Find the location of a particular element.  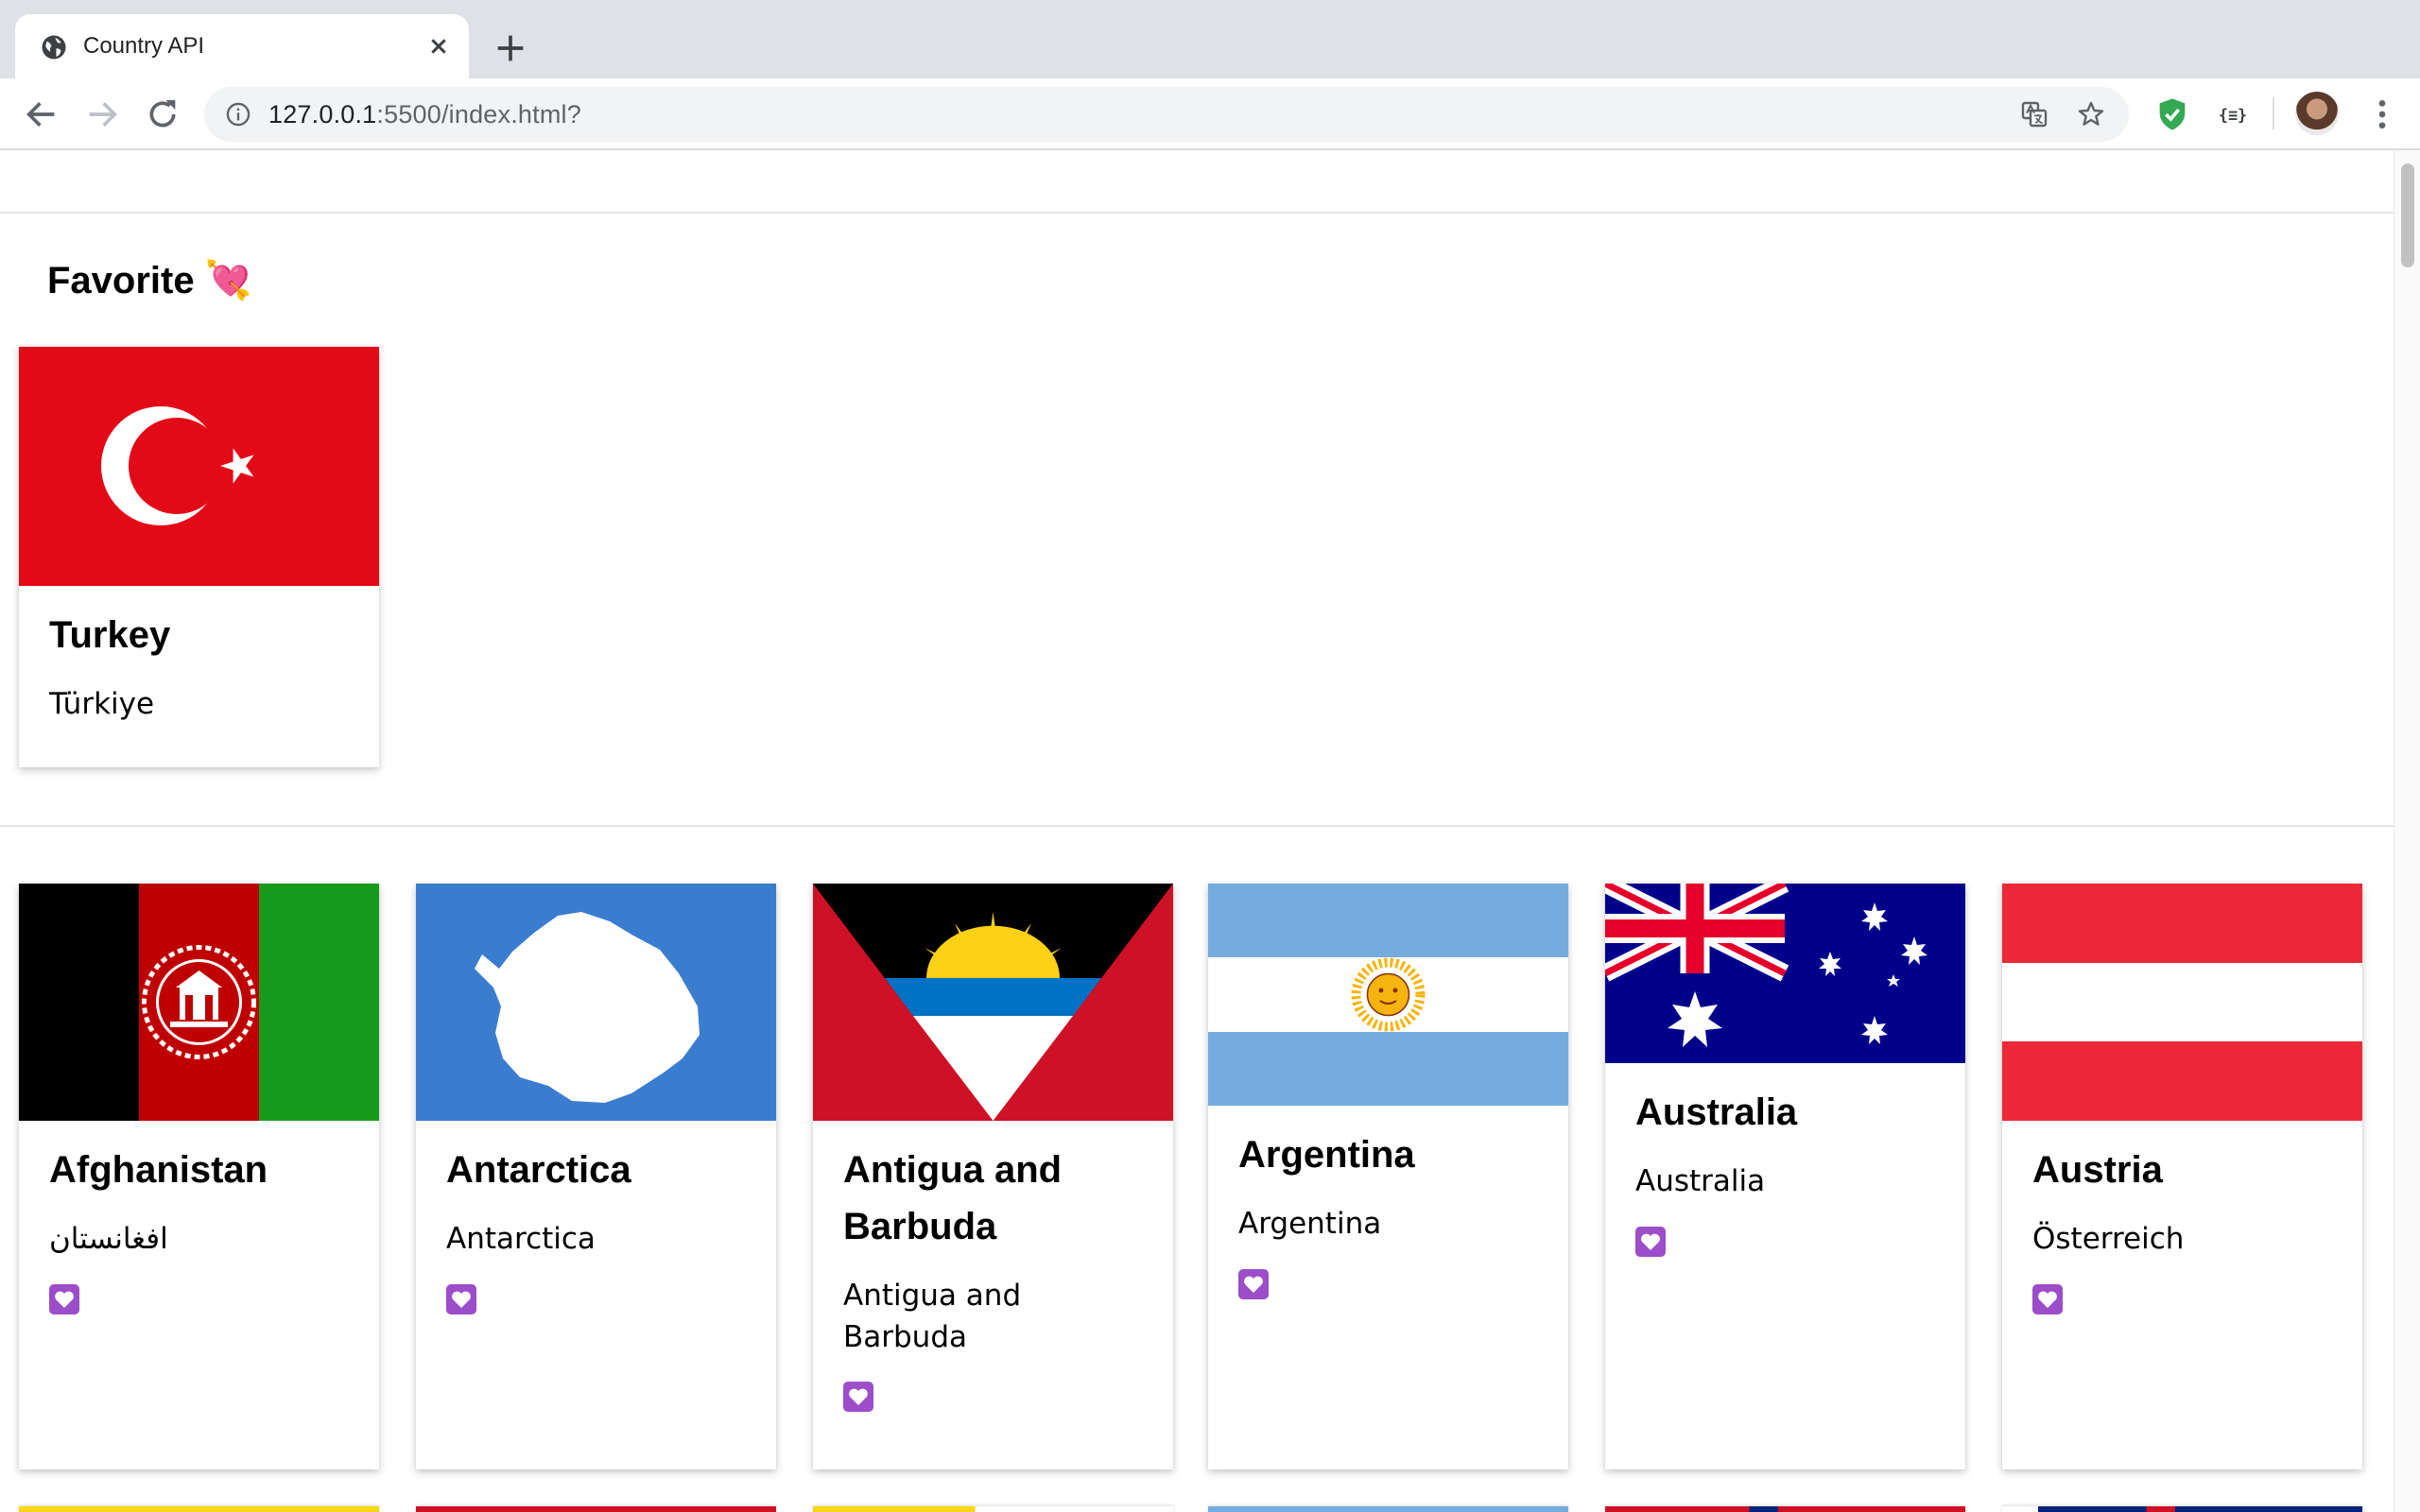

plus-icon is located at coordinates (511, 48).